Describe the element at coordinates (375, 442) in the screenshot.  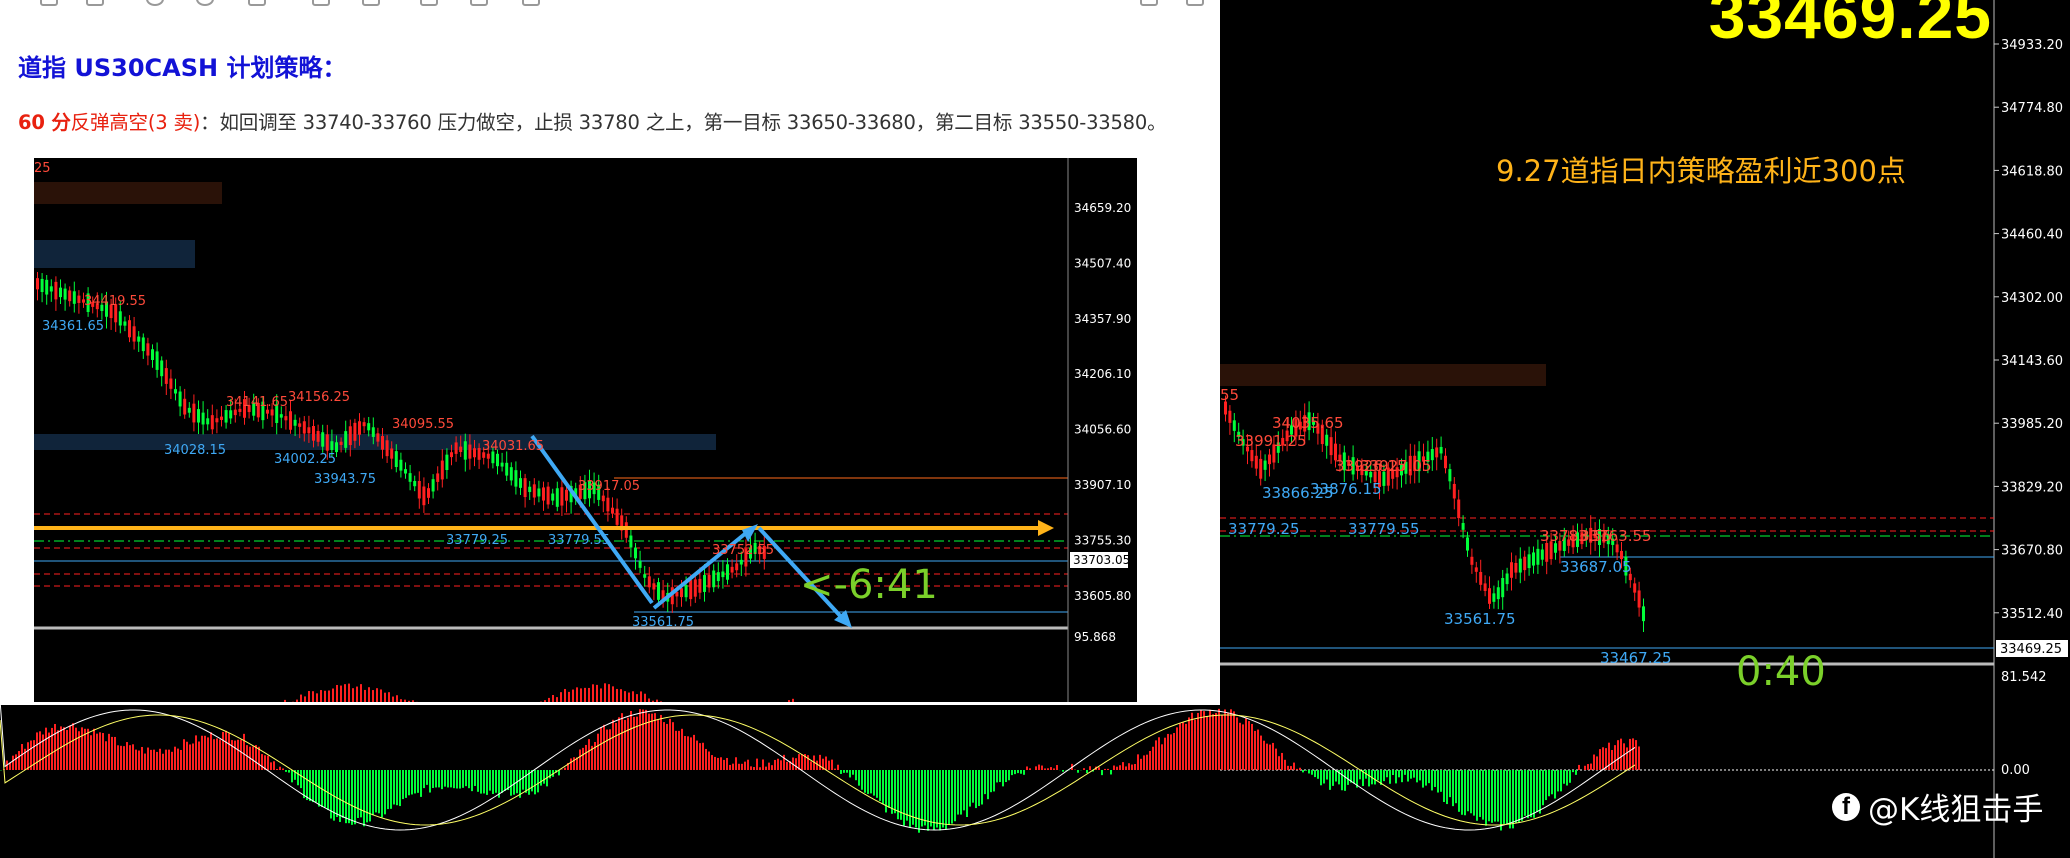
I see `inner-zone` at that location.